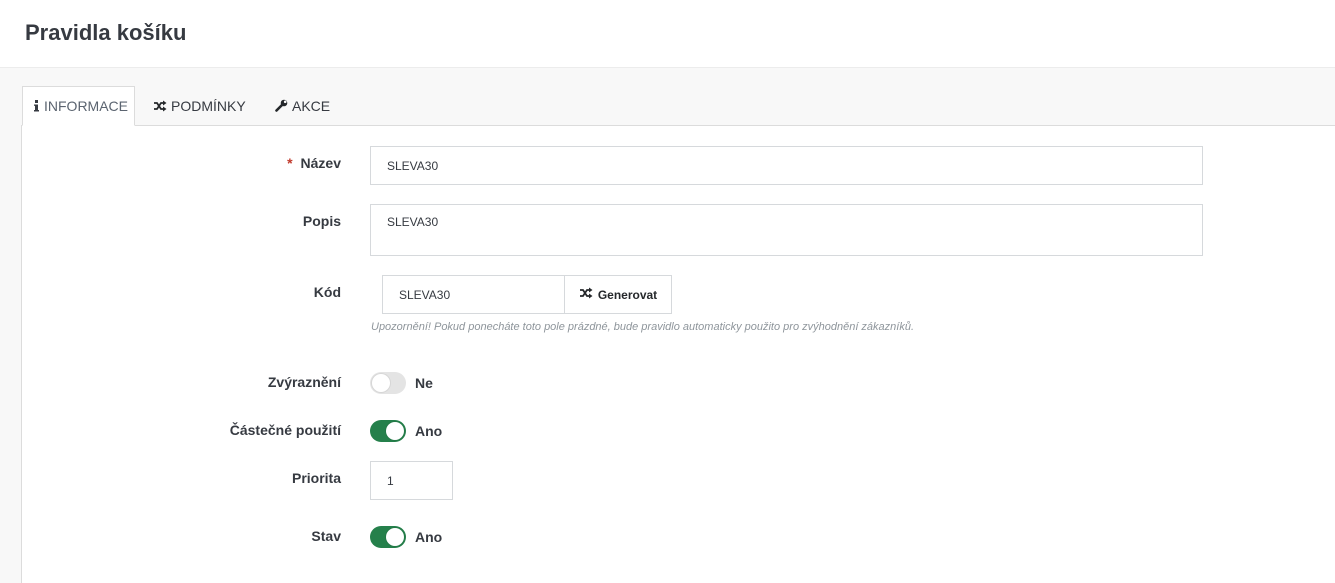 Image resolution: width=1335 pixels, height=583 pixels. I want to click on priority-label: Priorita, so click(316, 478).